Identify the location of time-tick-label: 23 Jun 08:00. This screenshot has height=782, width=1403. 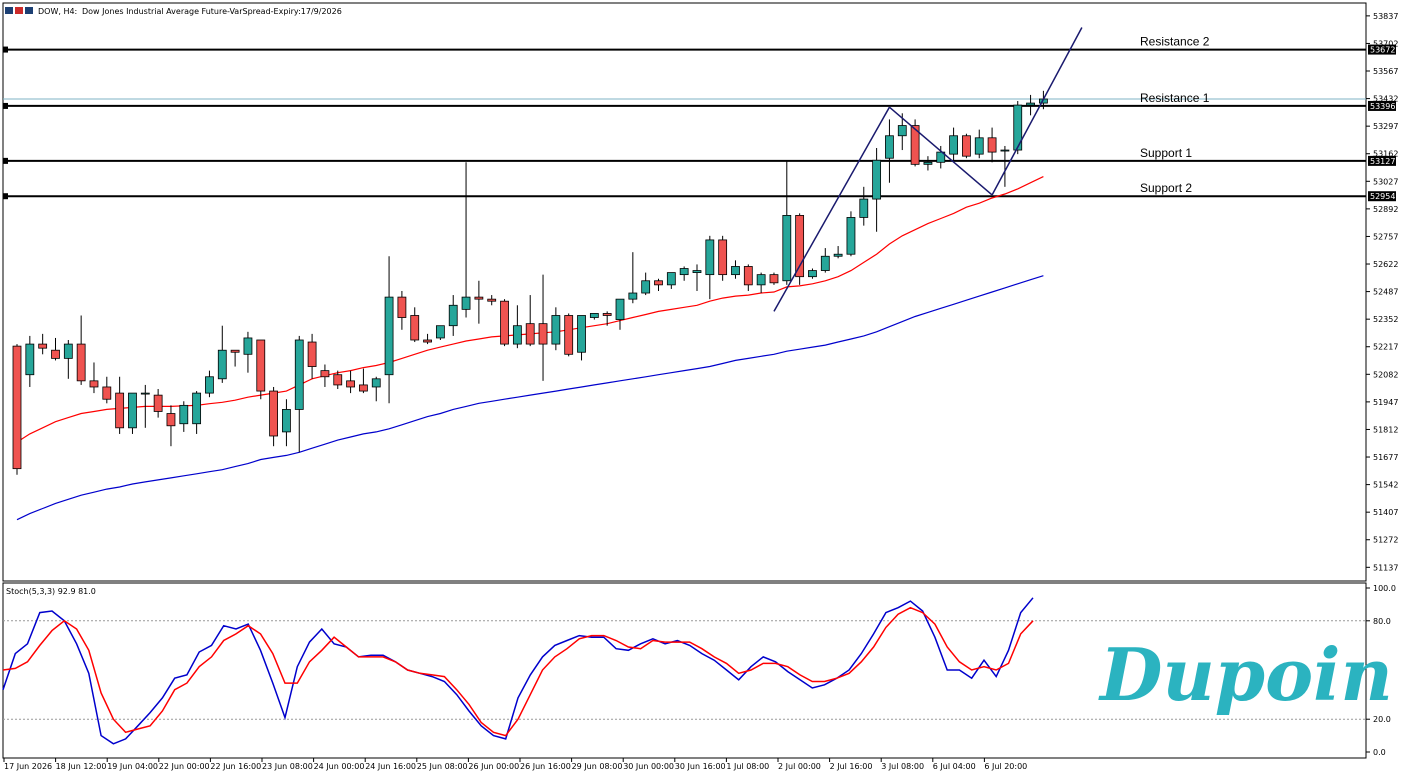
(287, 766).